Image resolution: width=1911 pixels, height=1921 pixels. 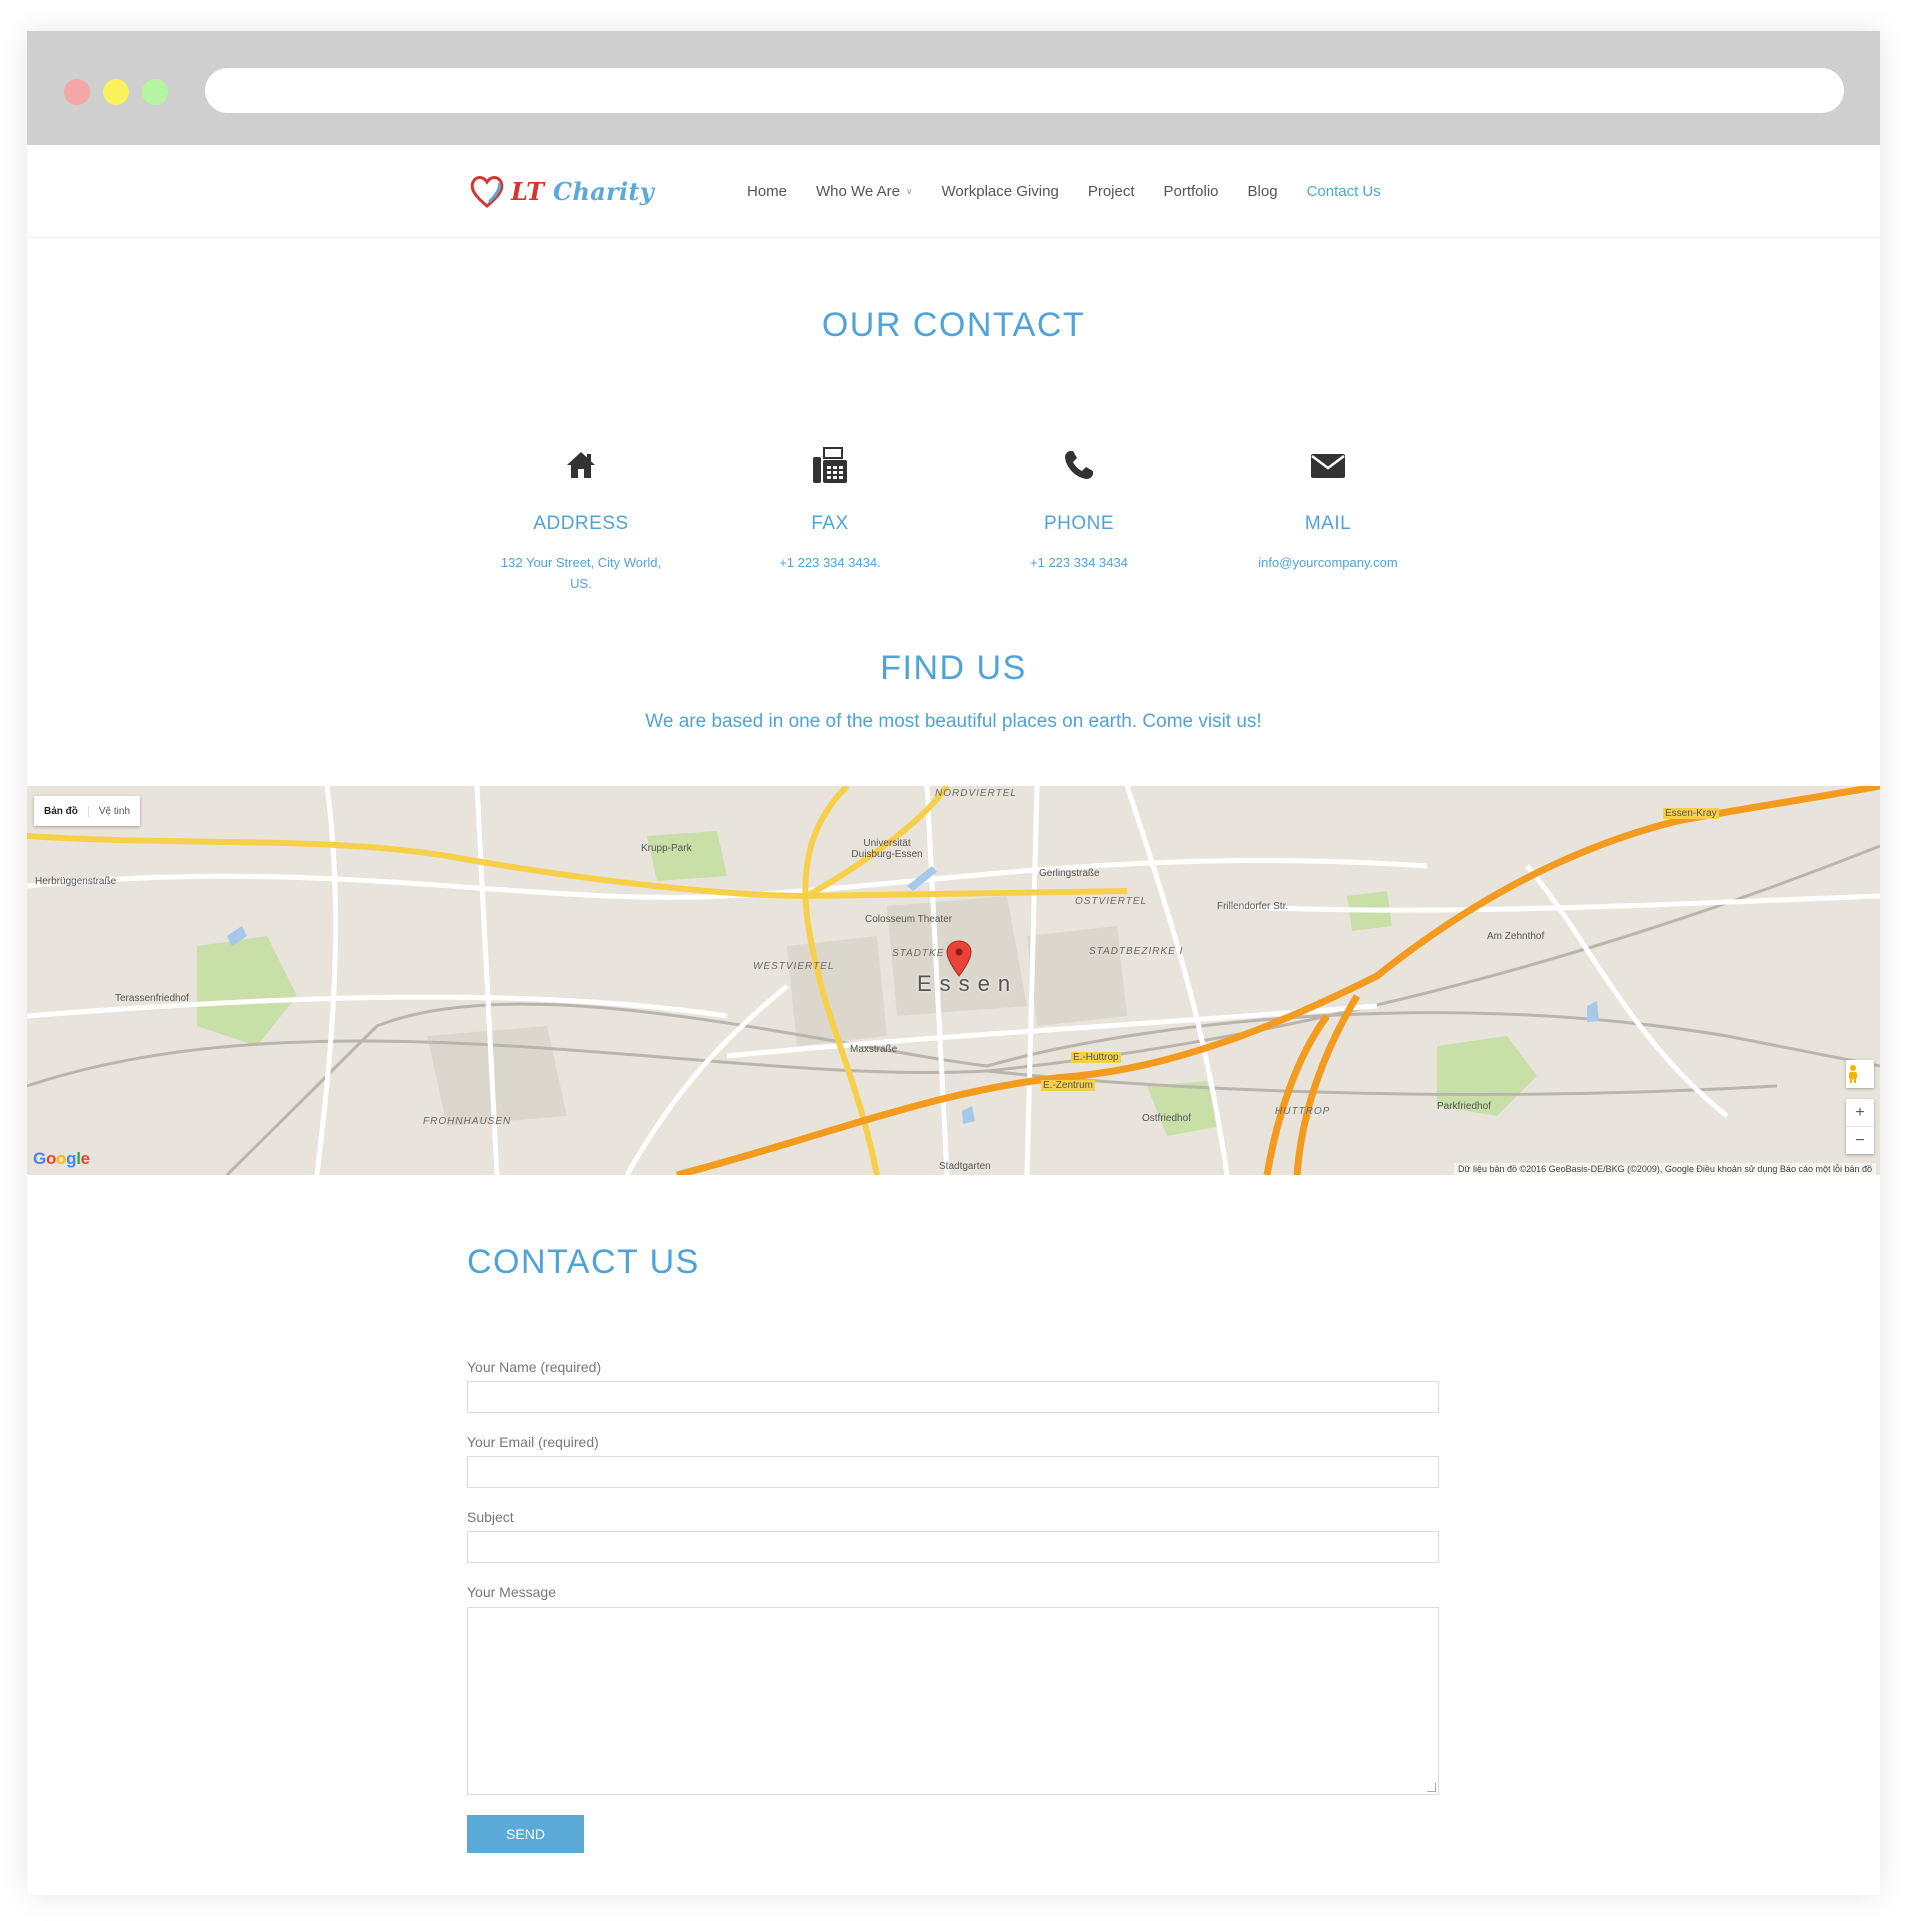 What do you see at coordinates (1024, 90) in the screenshot?
I see `address-bar` at bounding box center [1024, 90].